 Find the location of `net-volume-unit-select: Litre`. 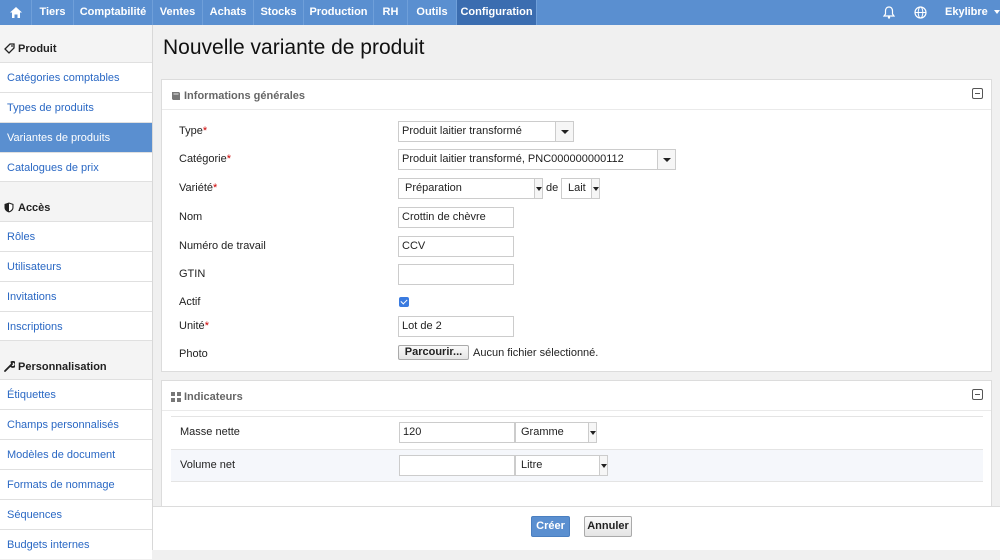

net-volume-unit-select: Litre is located at coordinates (561, 465).